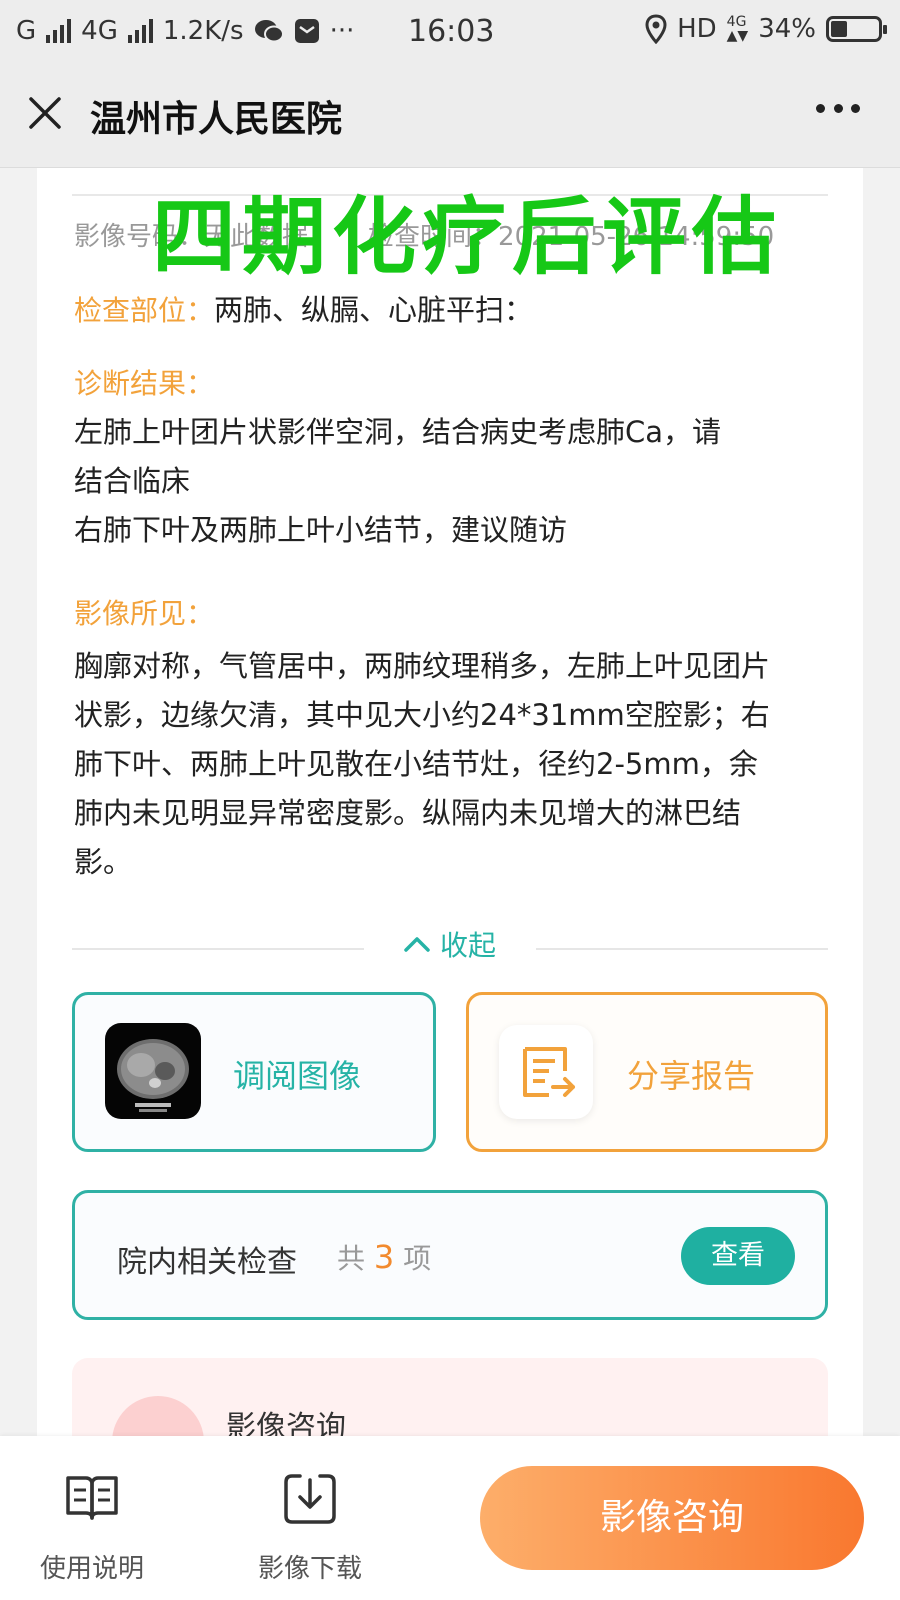  Describe the element at coordinates (342, 31) in the screenshot. I see `more-notifications: ···` at that location.